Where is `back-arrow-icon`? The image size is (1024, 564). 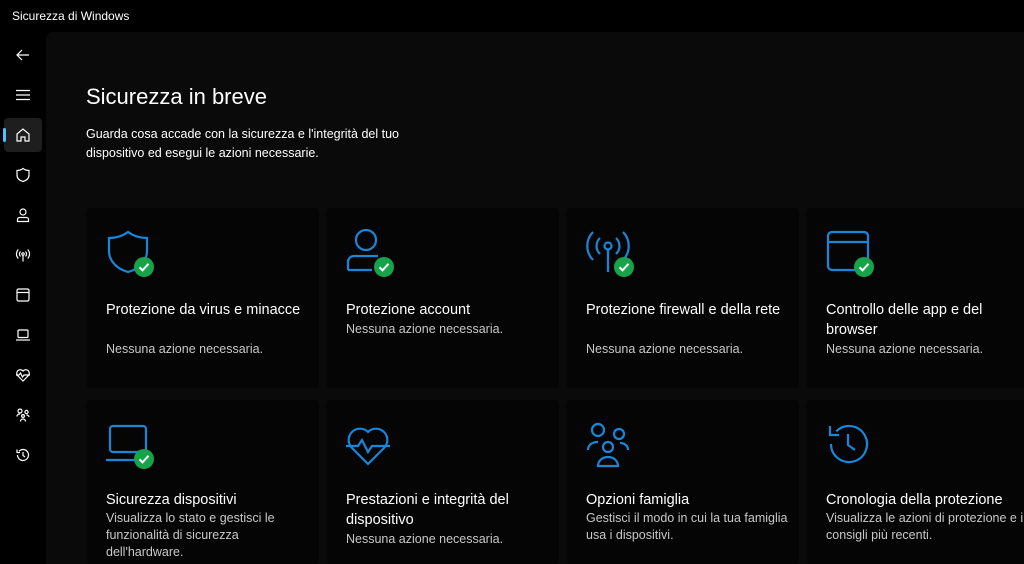 back-arrow-icon is located at coordinates (22, 55).